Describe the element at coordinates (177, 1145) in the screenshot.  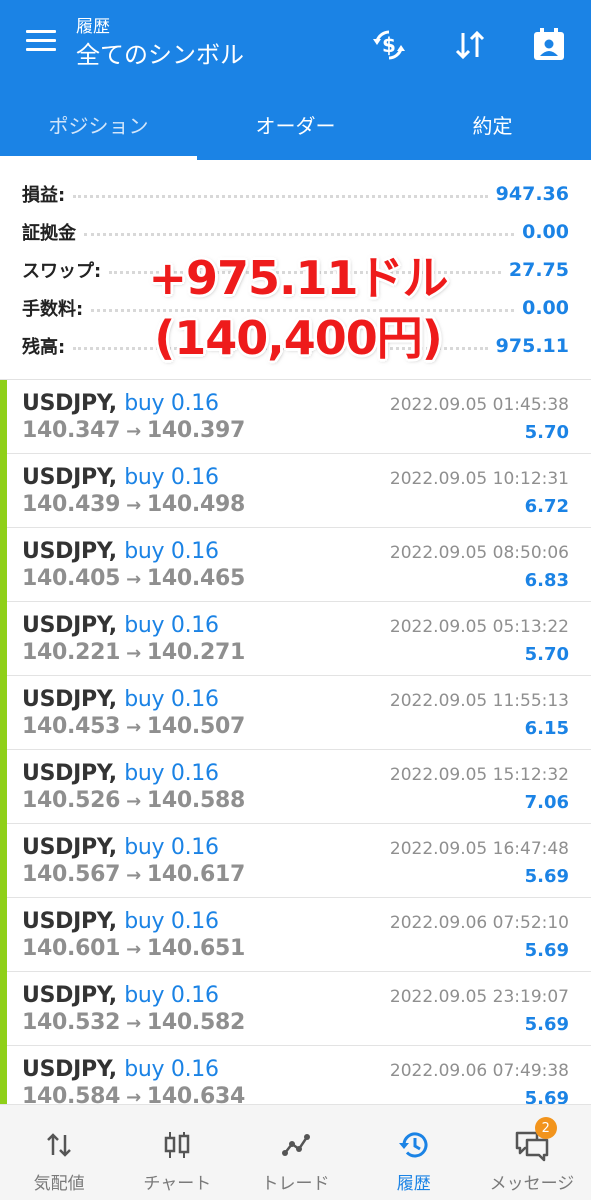
I see `chart-icon` at that location.